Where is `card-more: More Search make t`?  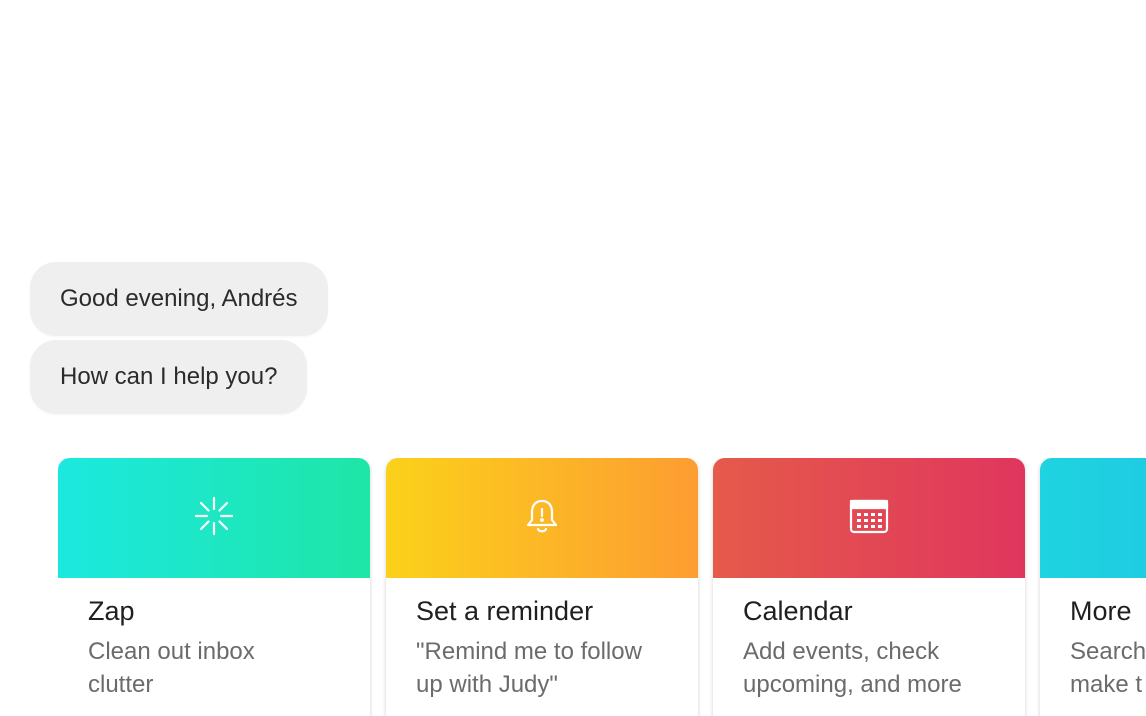
card-more: More Search make t is located at coordinates (1093, 587).